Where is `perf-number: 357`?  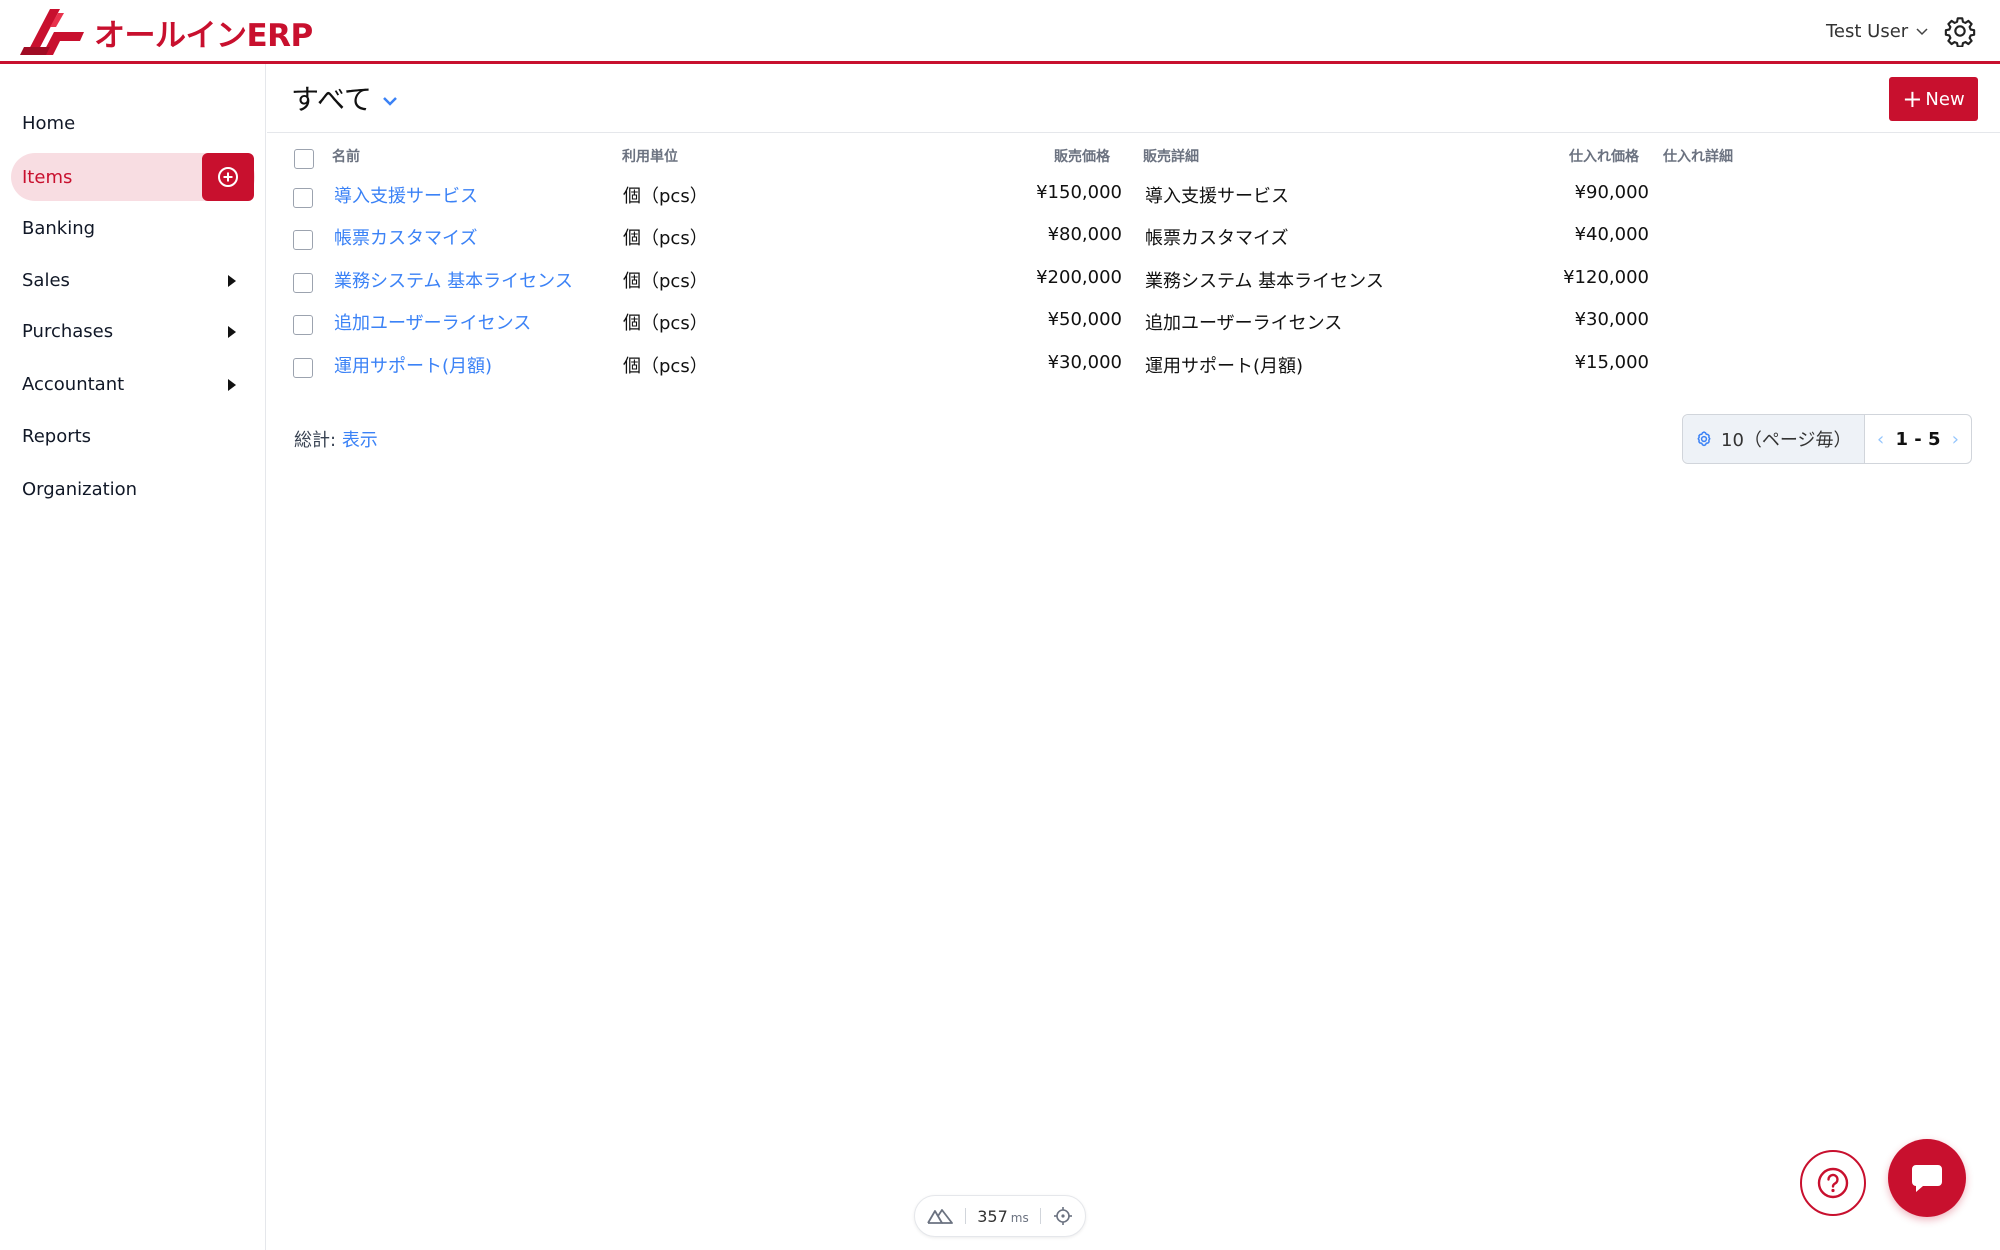
perf-number: 357 is located at coordinates (992, 1216).